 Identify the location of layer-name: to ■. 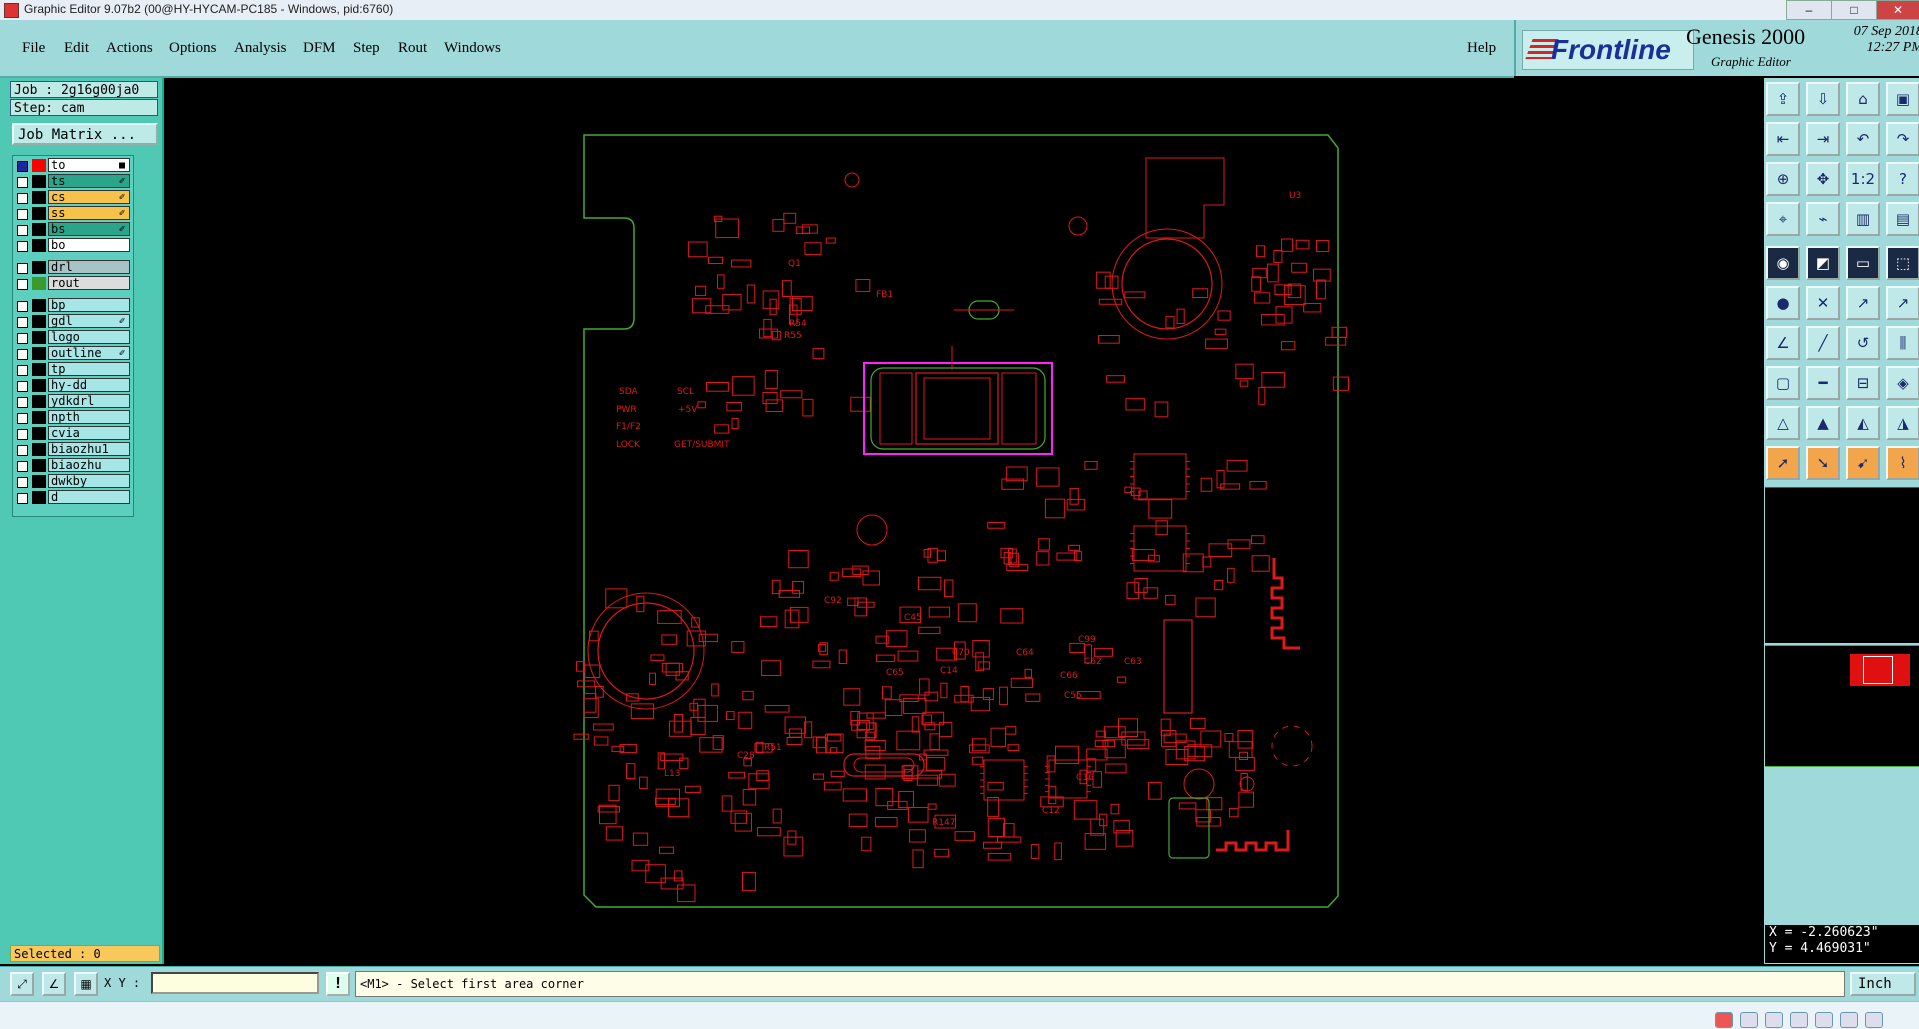
(89, 165).